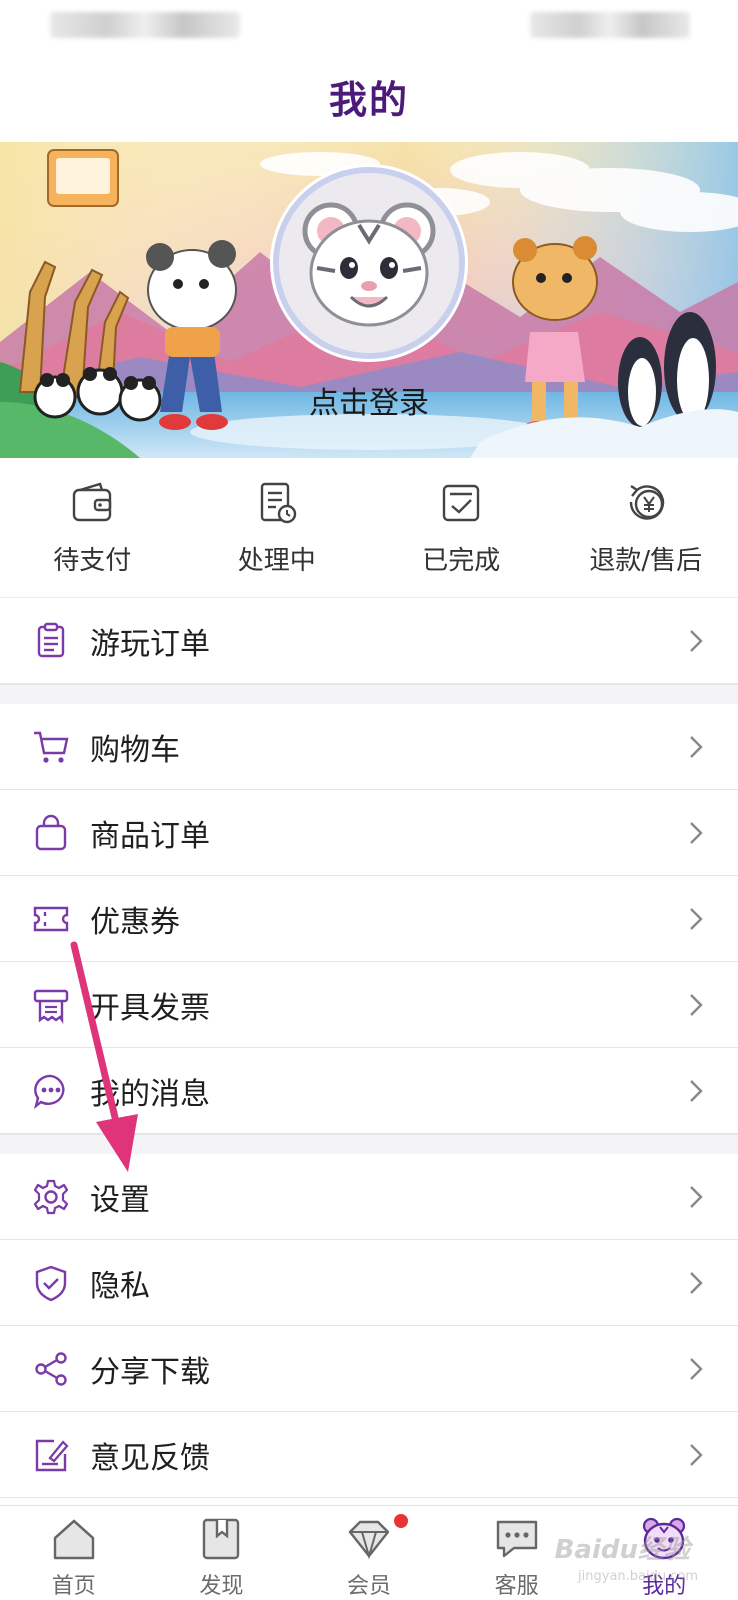  I want to click on gear-icon, so click(51, 1197).